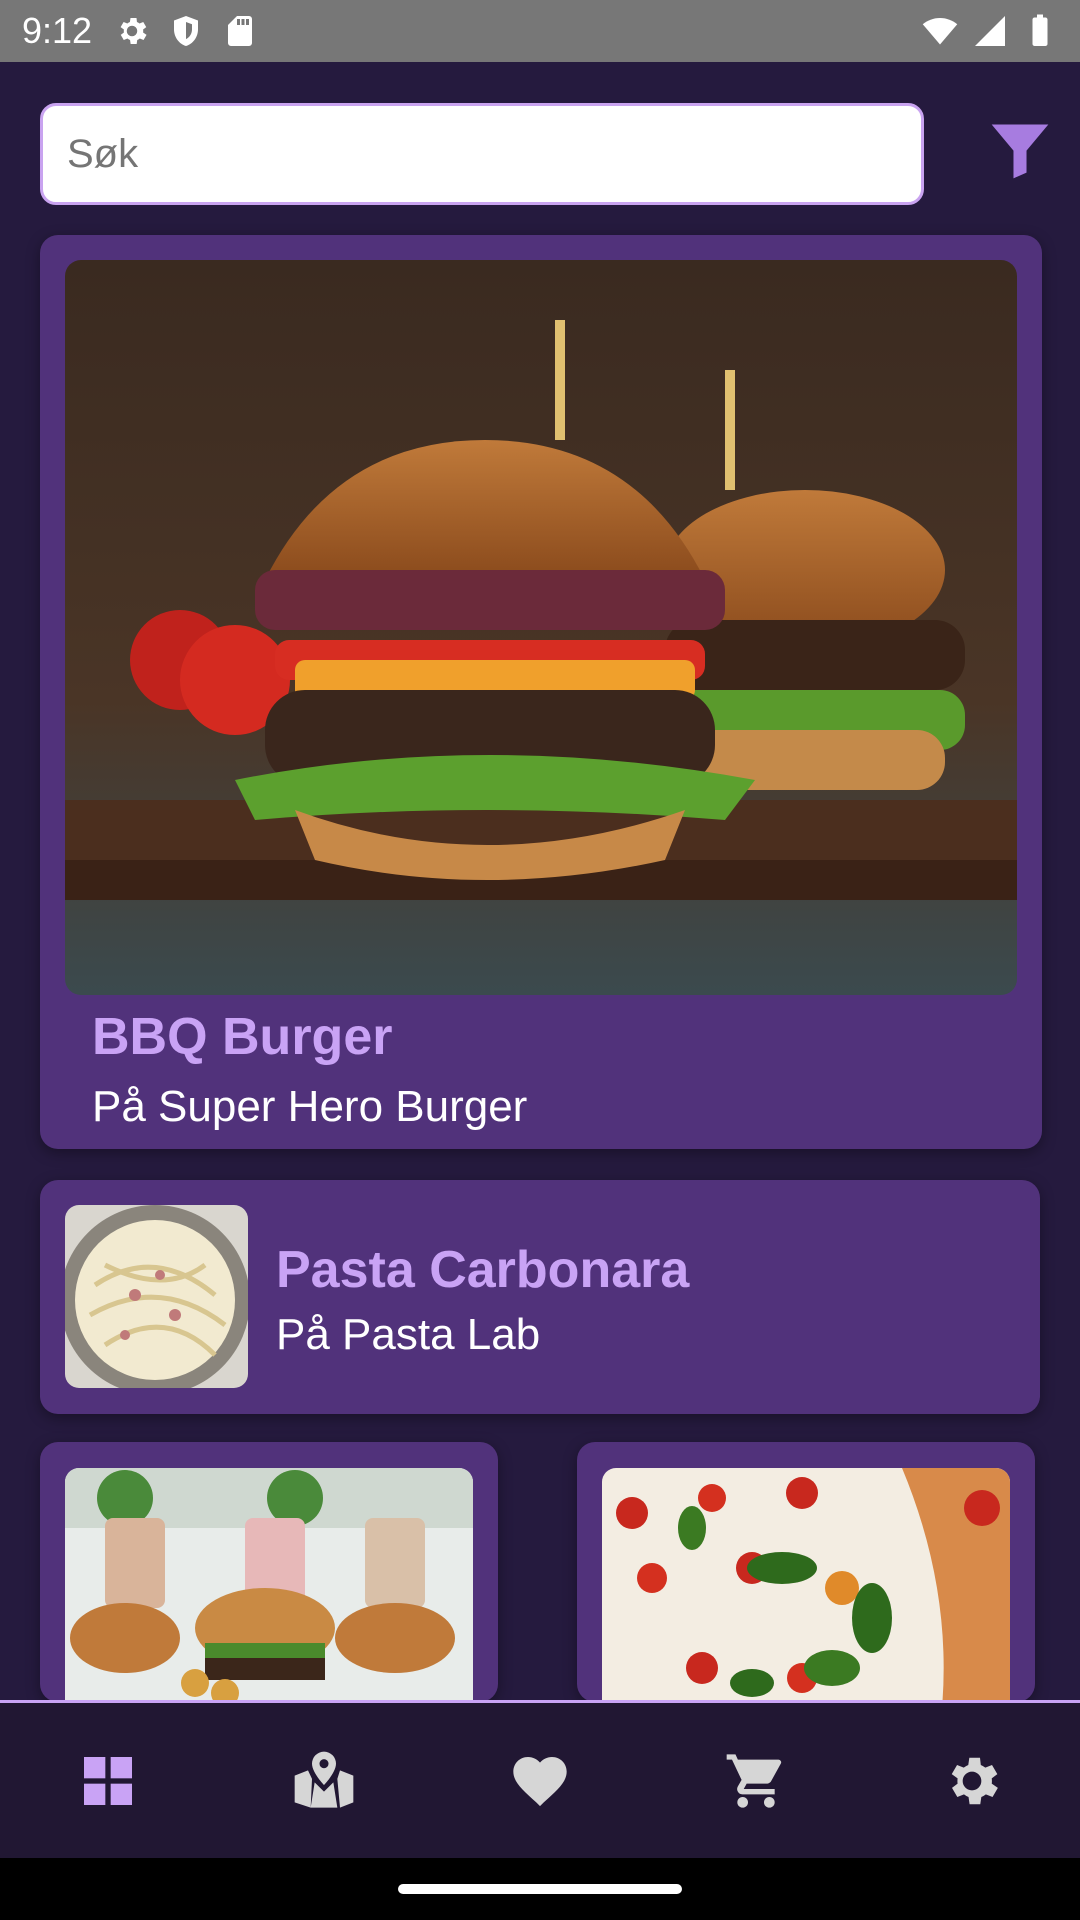 This screenshot has height=1920, width=1080. I want to click on filter-button, so click(1020, 150).